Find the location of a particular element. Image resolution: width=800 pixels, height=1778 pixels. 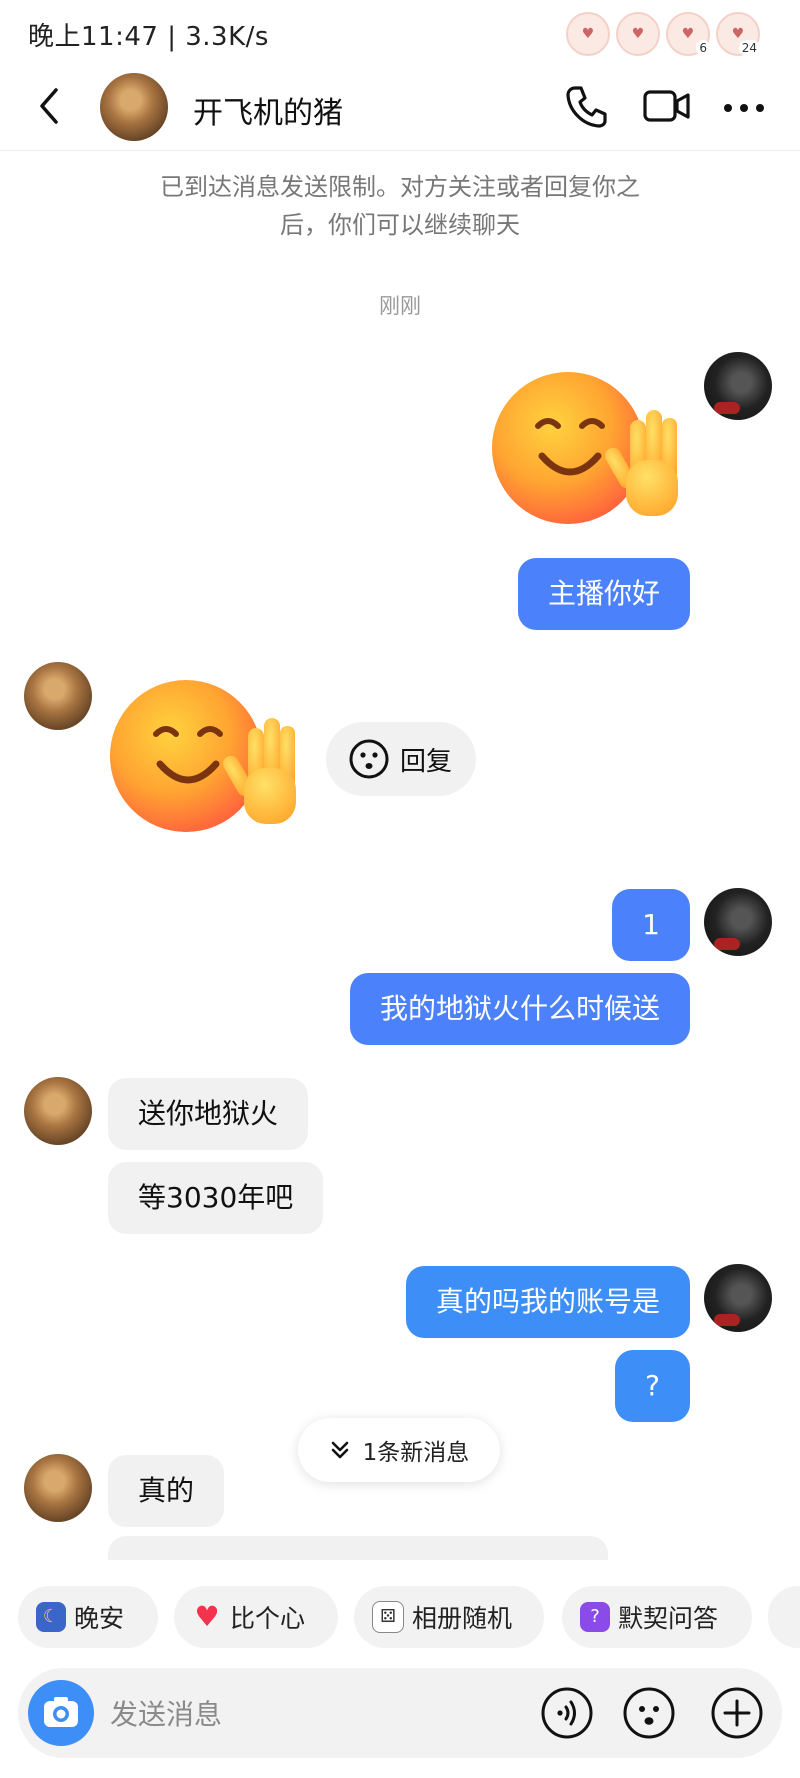

new-messages-button: 1条新消息 is located at coordinates (399, 1450).